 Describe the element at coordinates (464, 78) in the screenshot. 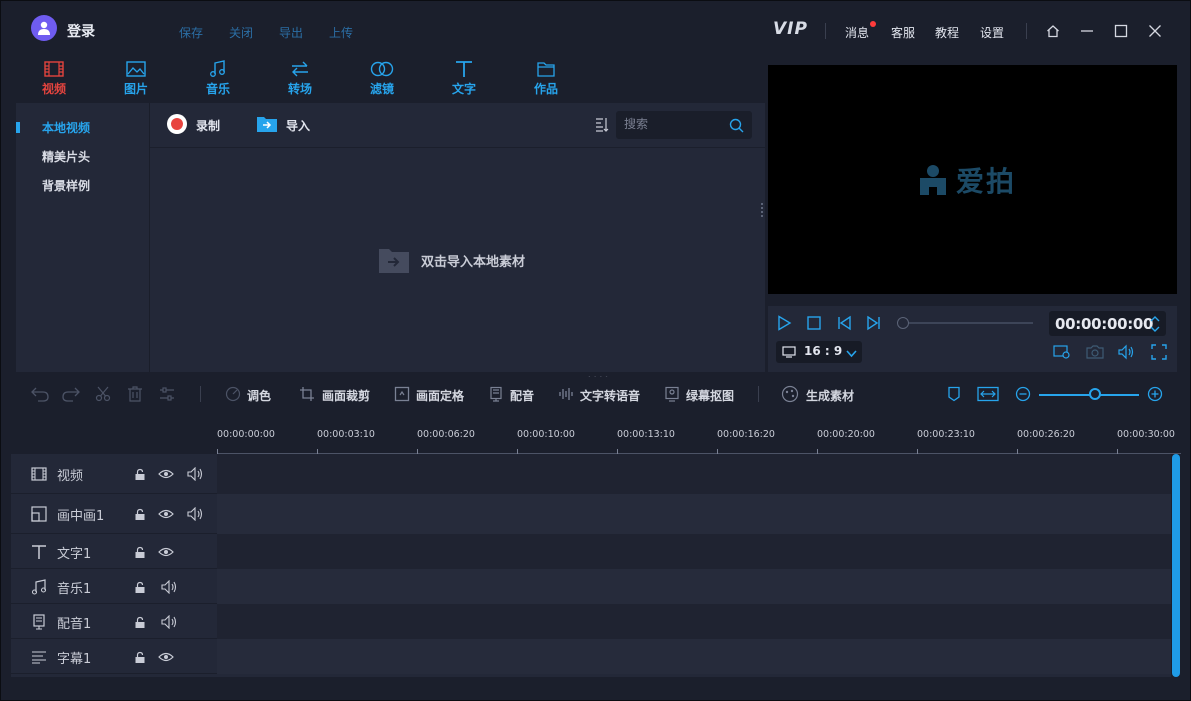

I see `tab-text: 文字` at that location.